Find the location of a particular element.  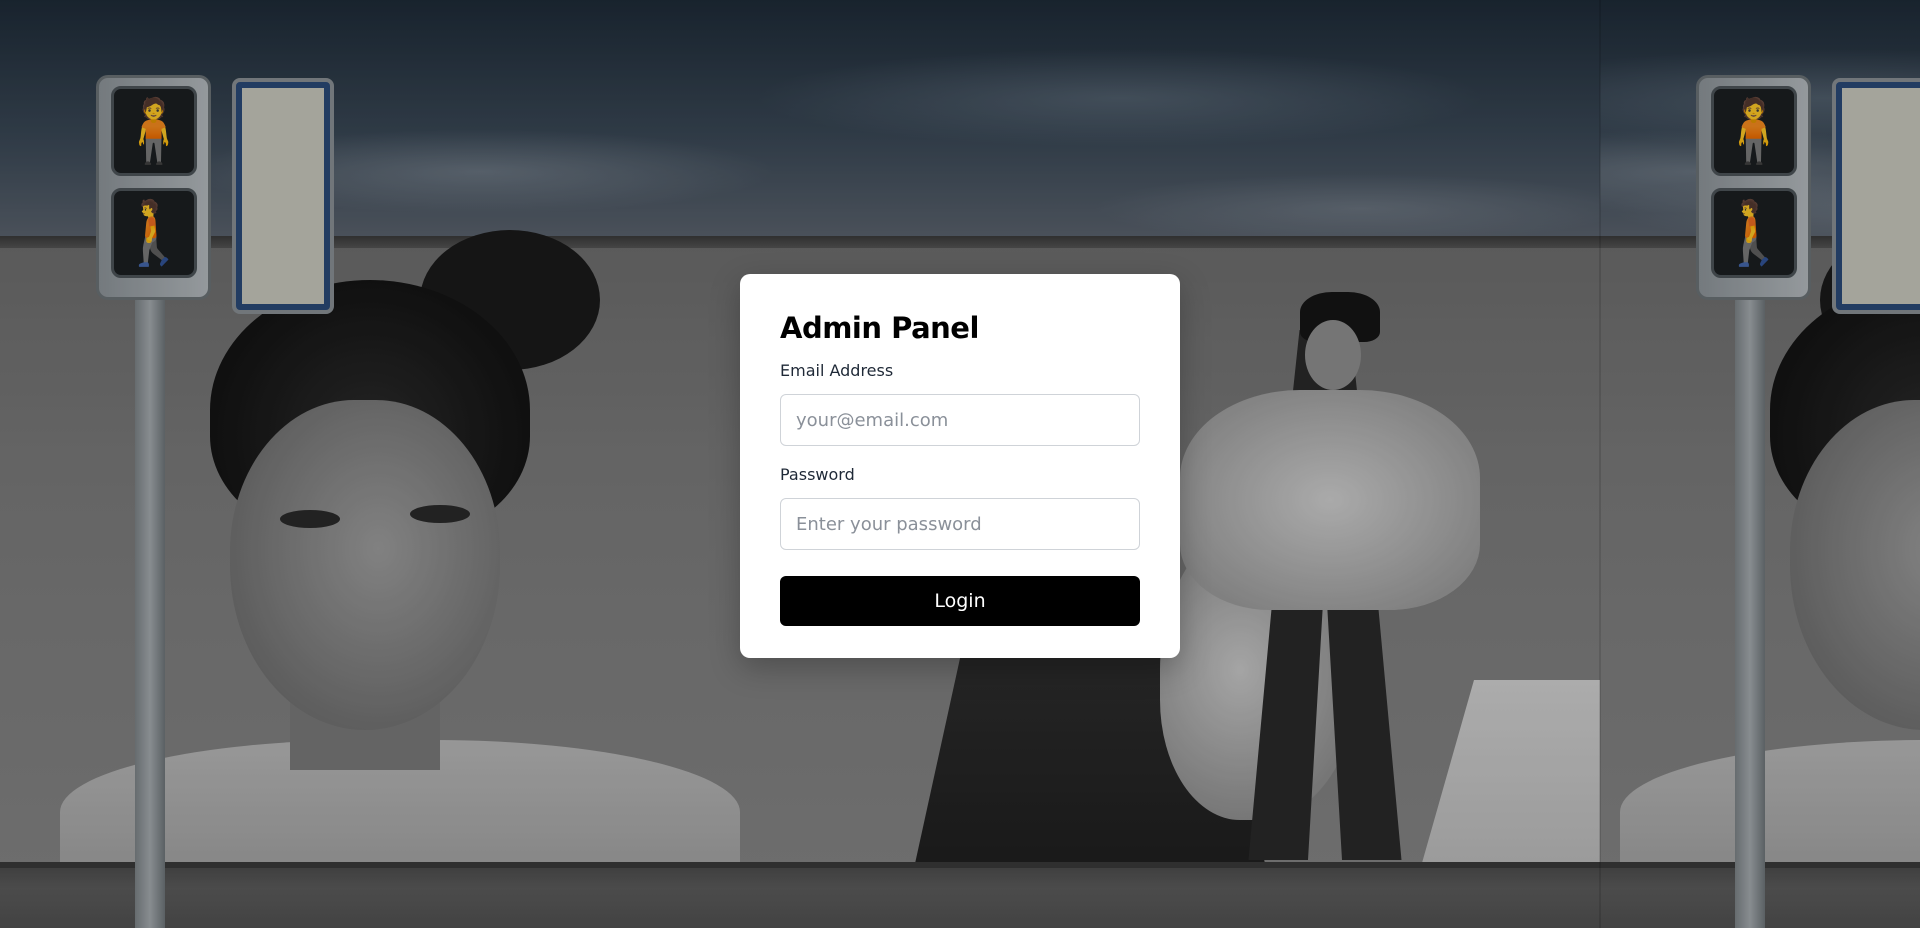

background-seam is located at coordinates (1600, 464).